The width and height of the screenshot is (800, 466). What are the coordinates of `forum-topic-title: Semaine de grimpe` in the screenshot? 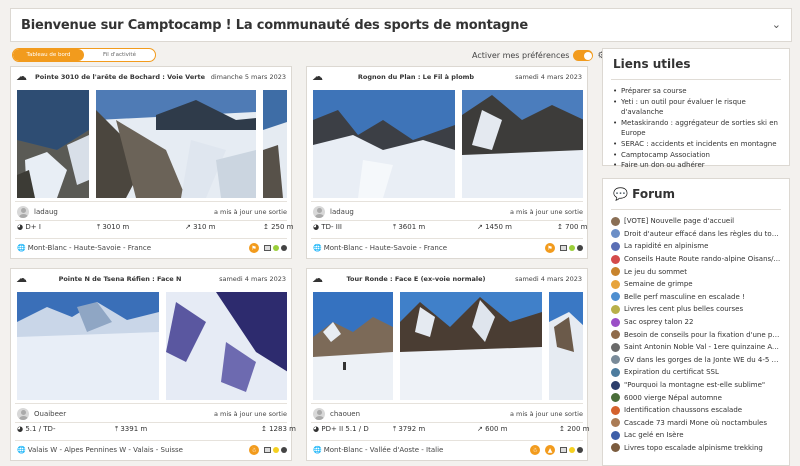 It's located at (658, 284).